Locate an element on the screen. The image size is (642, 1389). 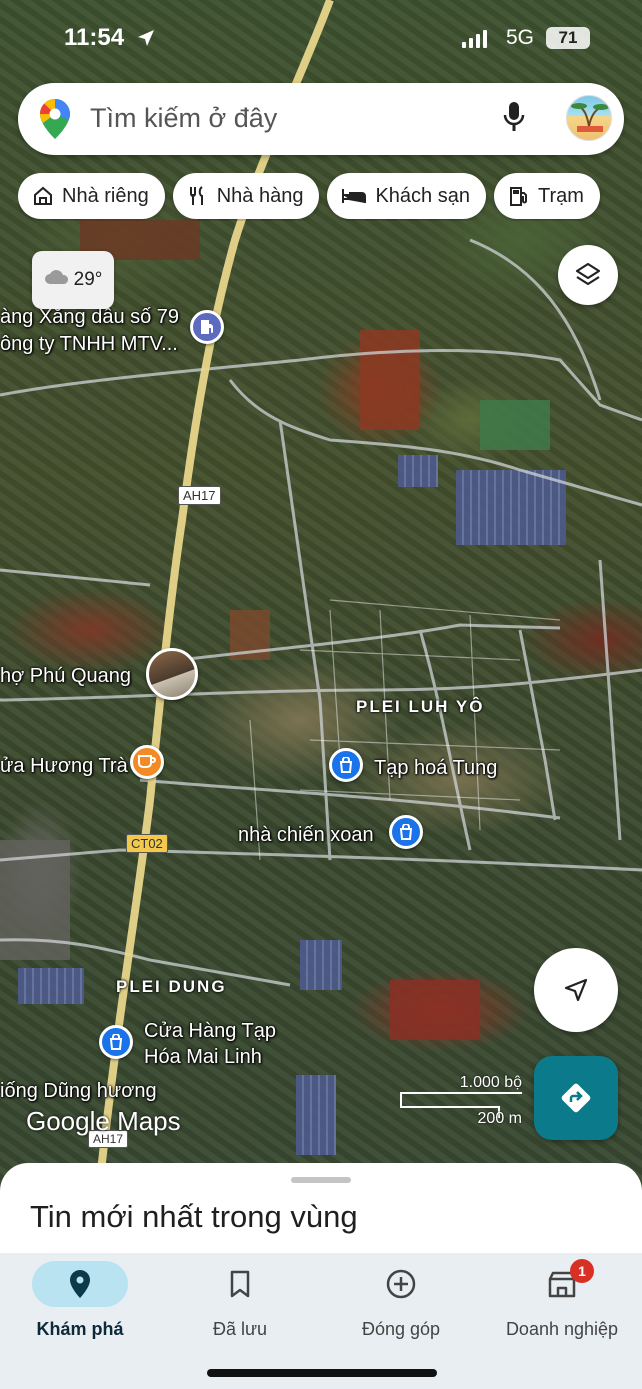
network-type: 5G is located at coordinates (520, 37).